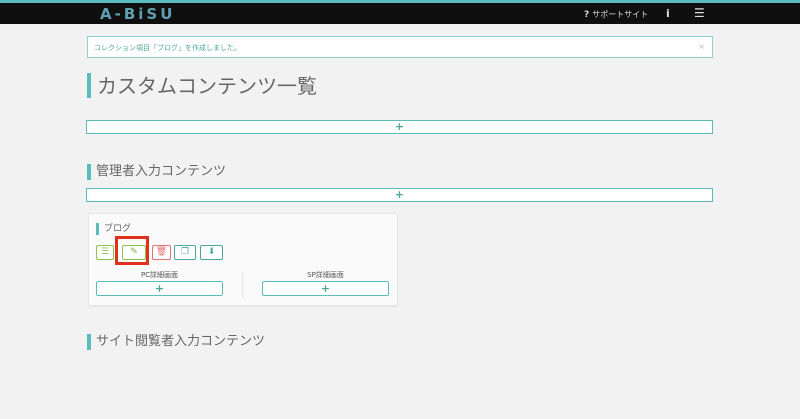  I want to click on page-title: カスタムコンテンツ一覧, so click(202, 85).